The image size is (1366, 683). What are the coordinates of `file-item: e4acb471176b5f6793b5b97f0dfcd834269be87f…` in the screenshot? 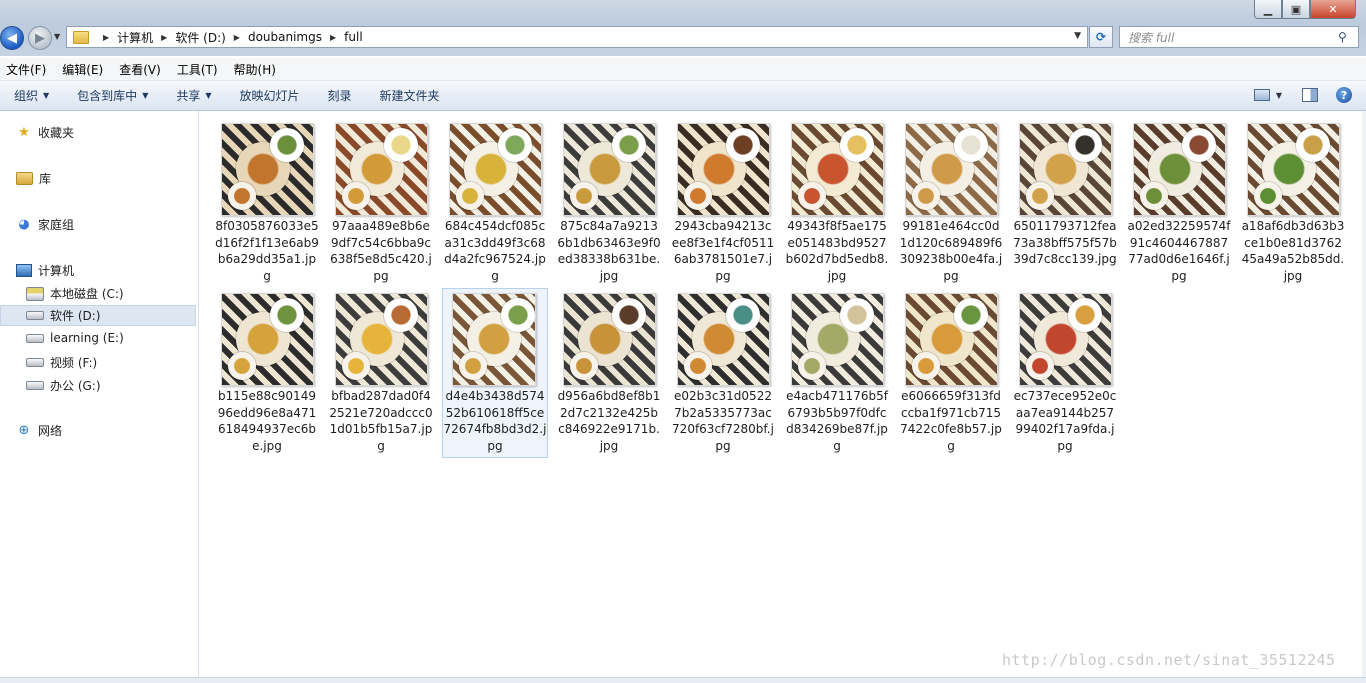 It's located at (837, 377).